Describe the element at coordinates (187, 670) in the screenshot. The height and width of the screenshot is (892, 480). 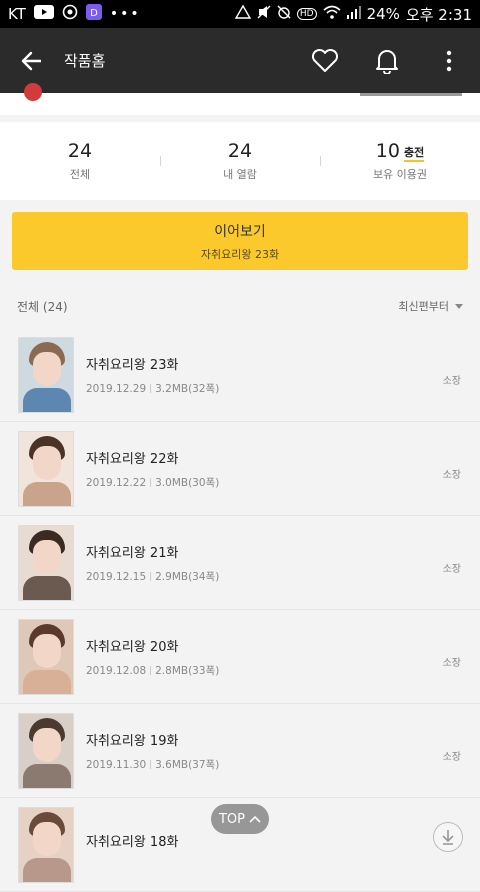
I see `episode-size: 2.8MB(33폭)` at that location.